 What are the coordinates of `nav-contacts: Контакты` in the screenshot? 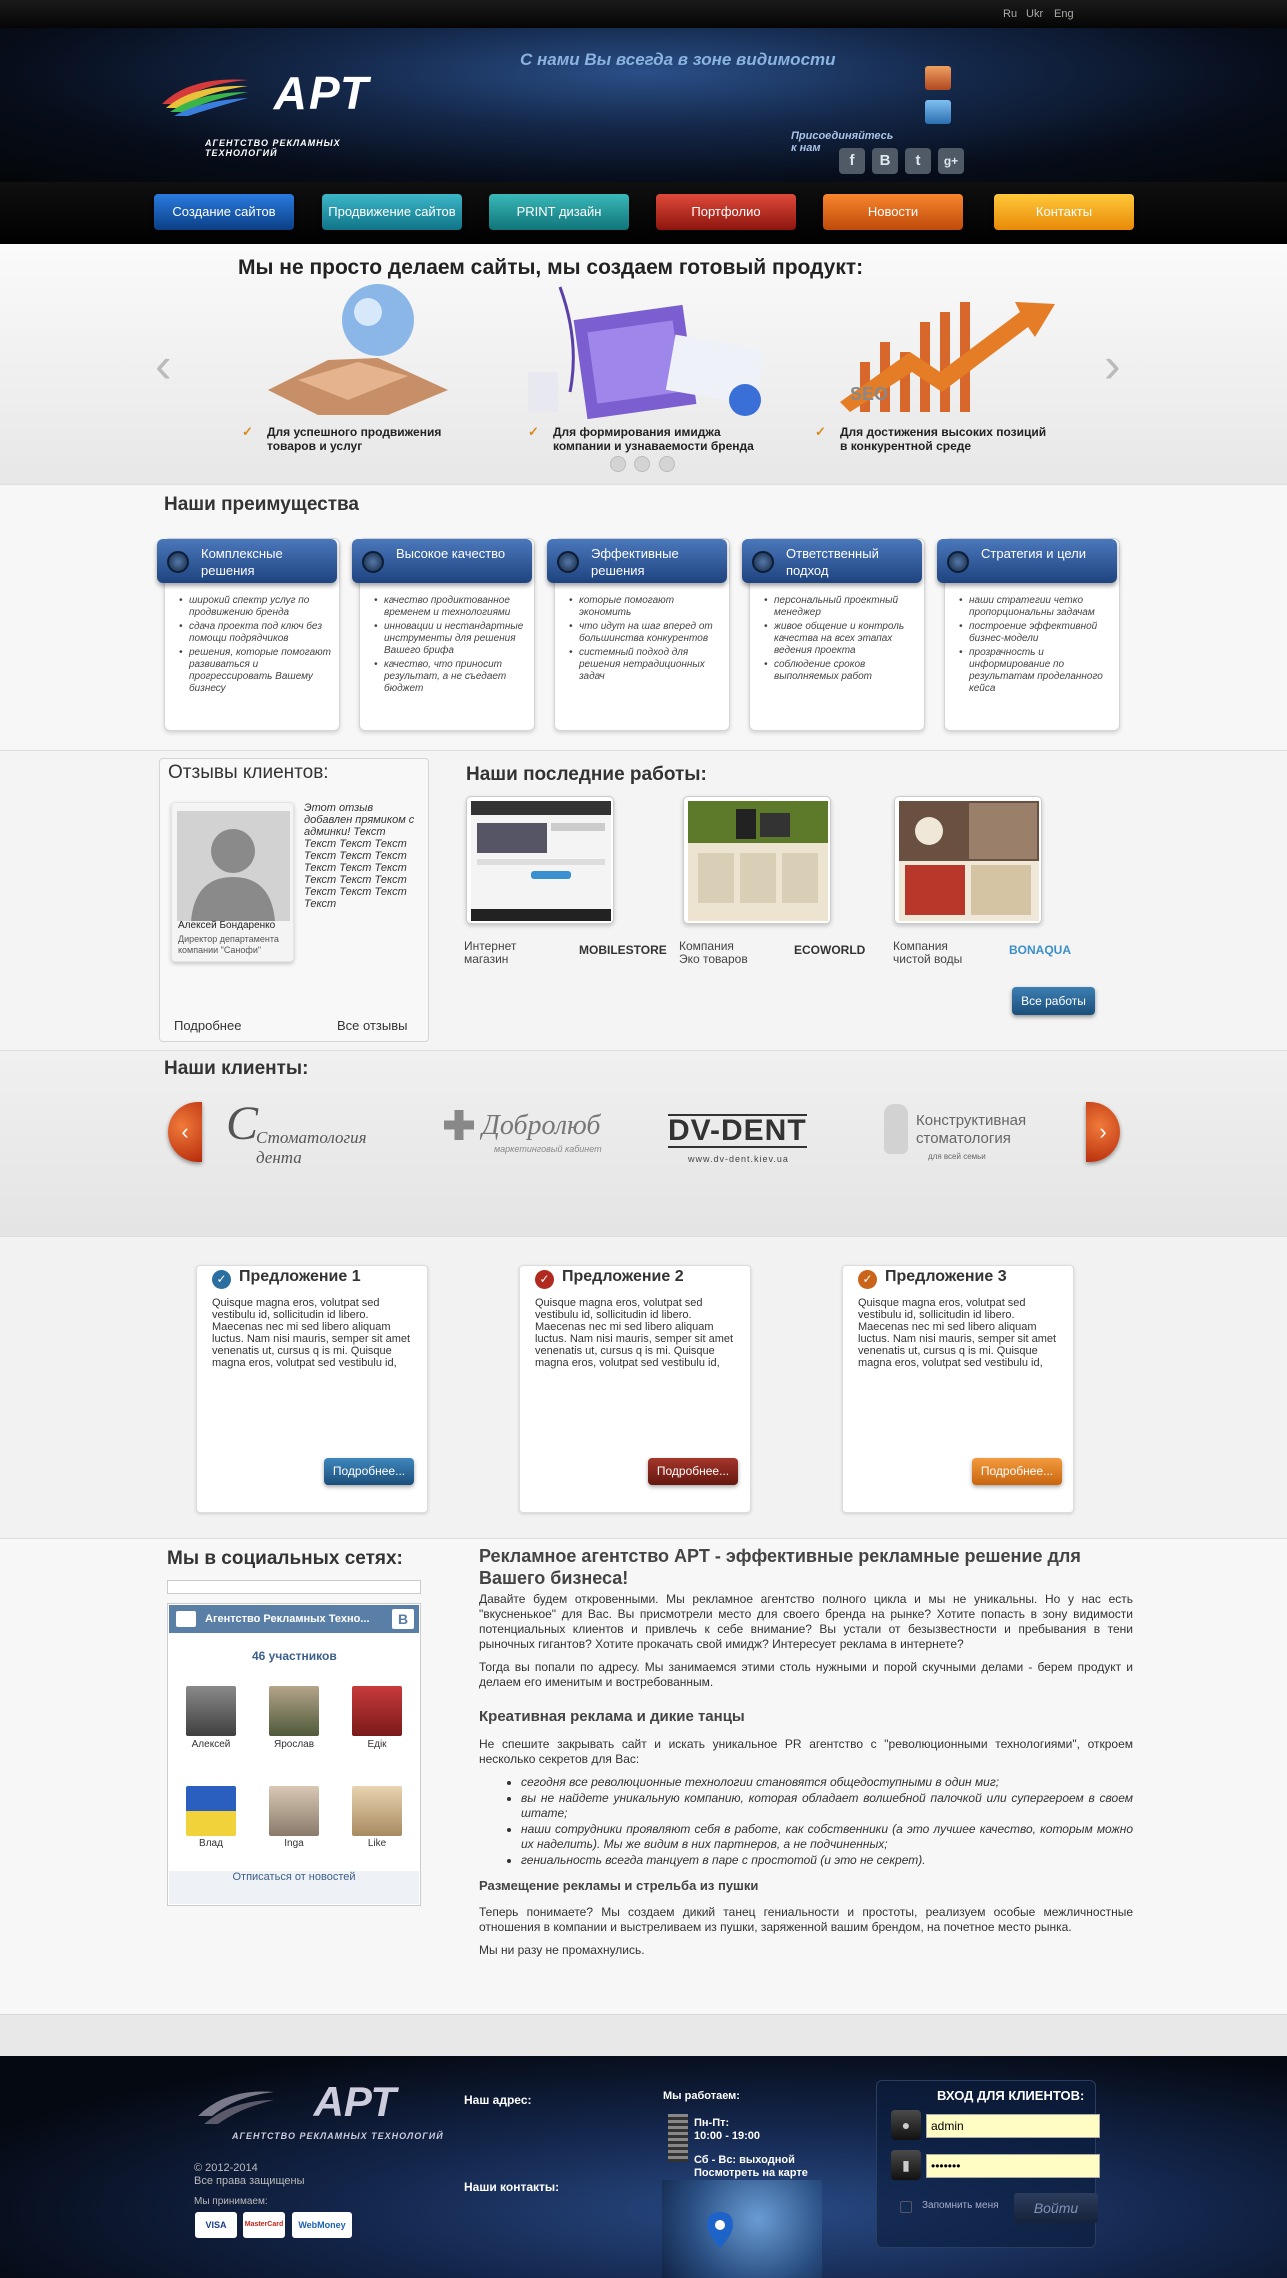 It's located at (1064, 212).